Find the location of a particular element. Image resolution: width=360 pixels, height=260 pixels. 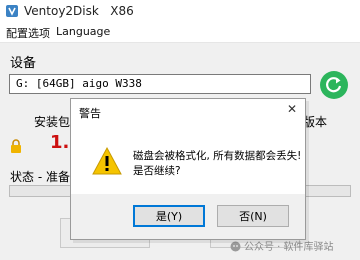

close-icon: ✕ is located at coordinates (292, 109).